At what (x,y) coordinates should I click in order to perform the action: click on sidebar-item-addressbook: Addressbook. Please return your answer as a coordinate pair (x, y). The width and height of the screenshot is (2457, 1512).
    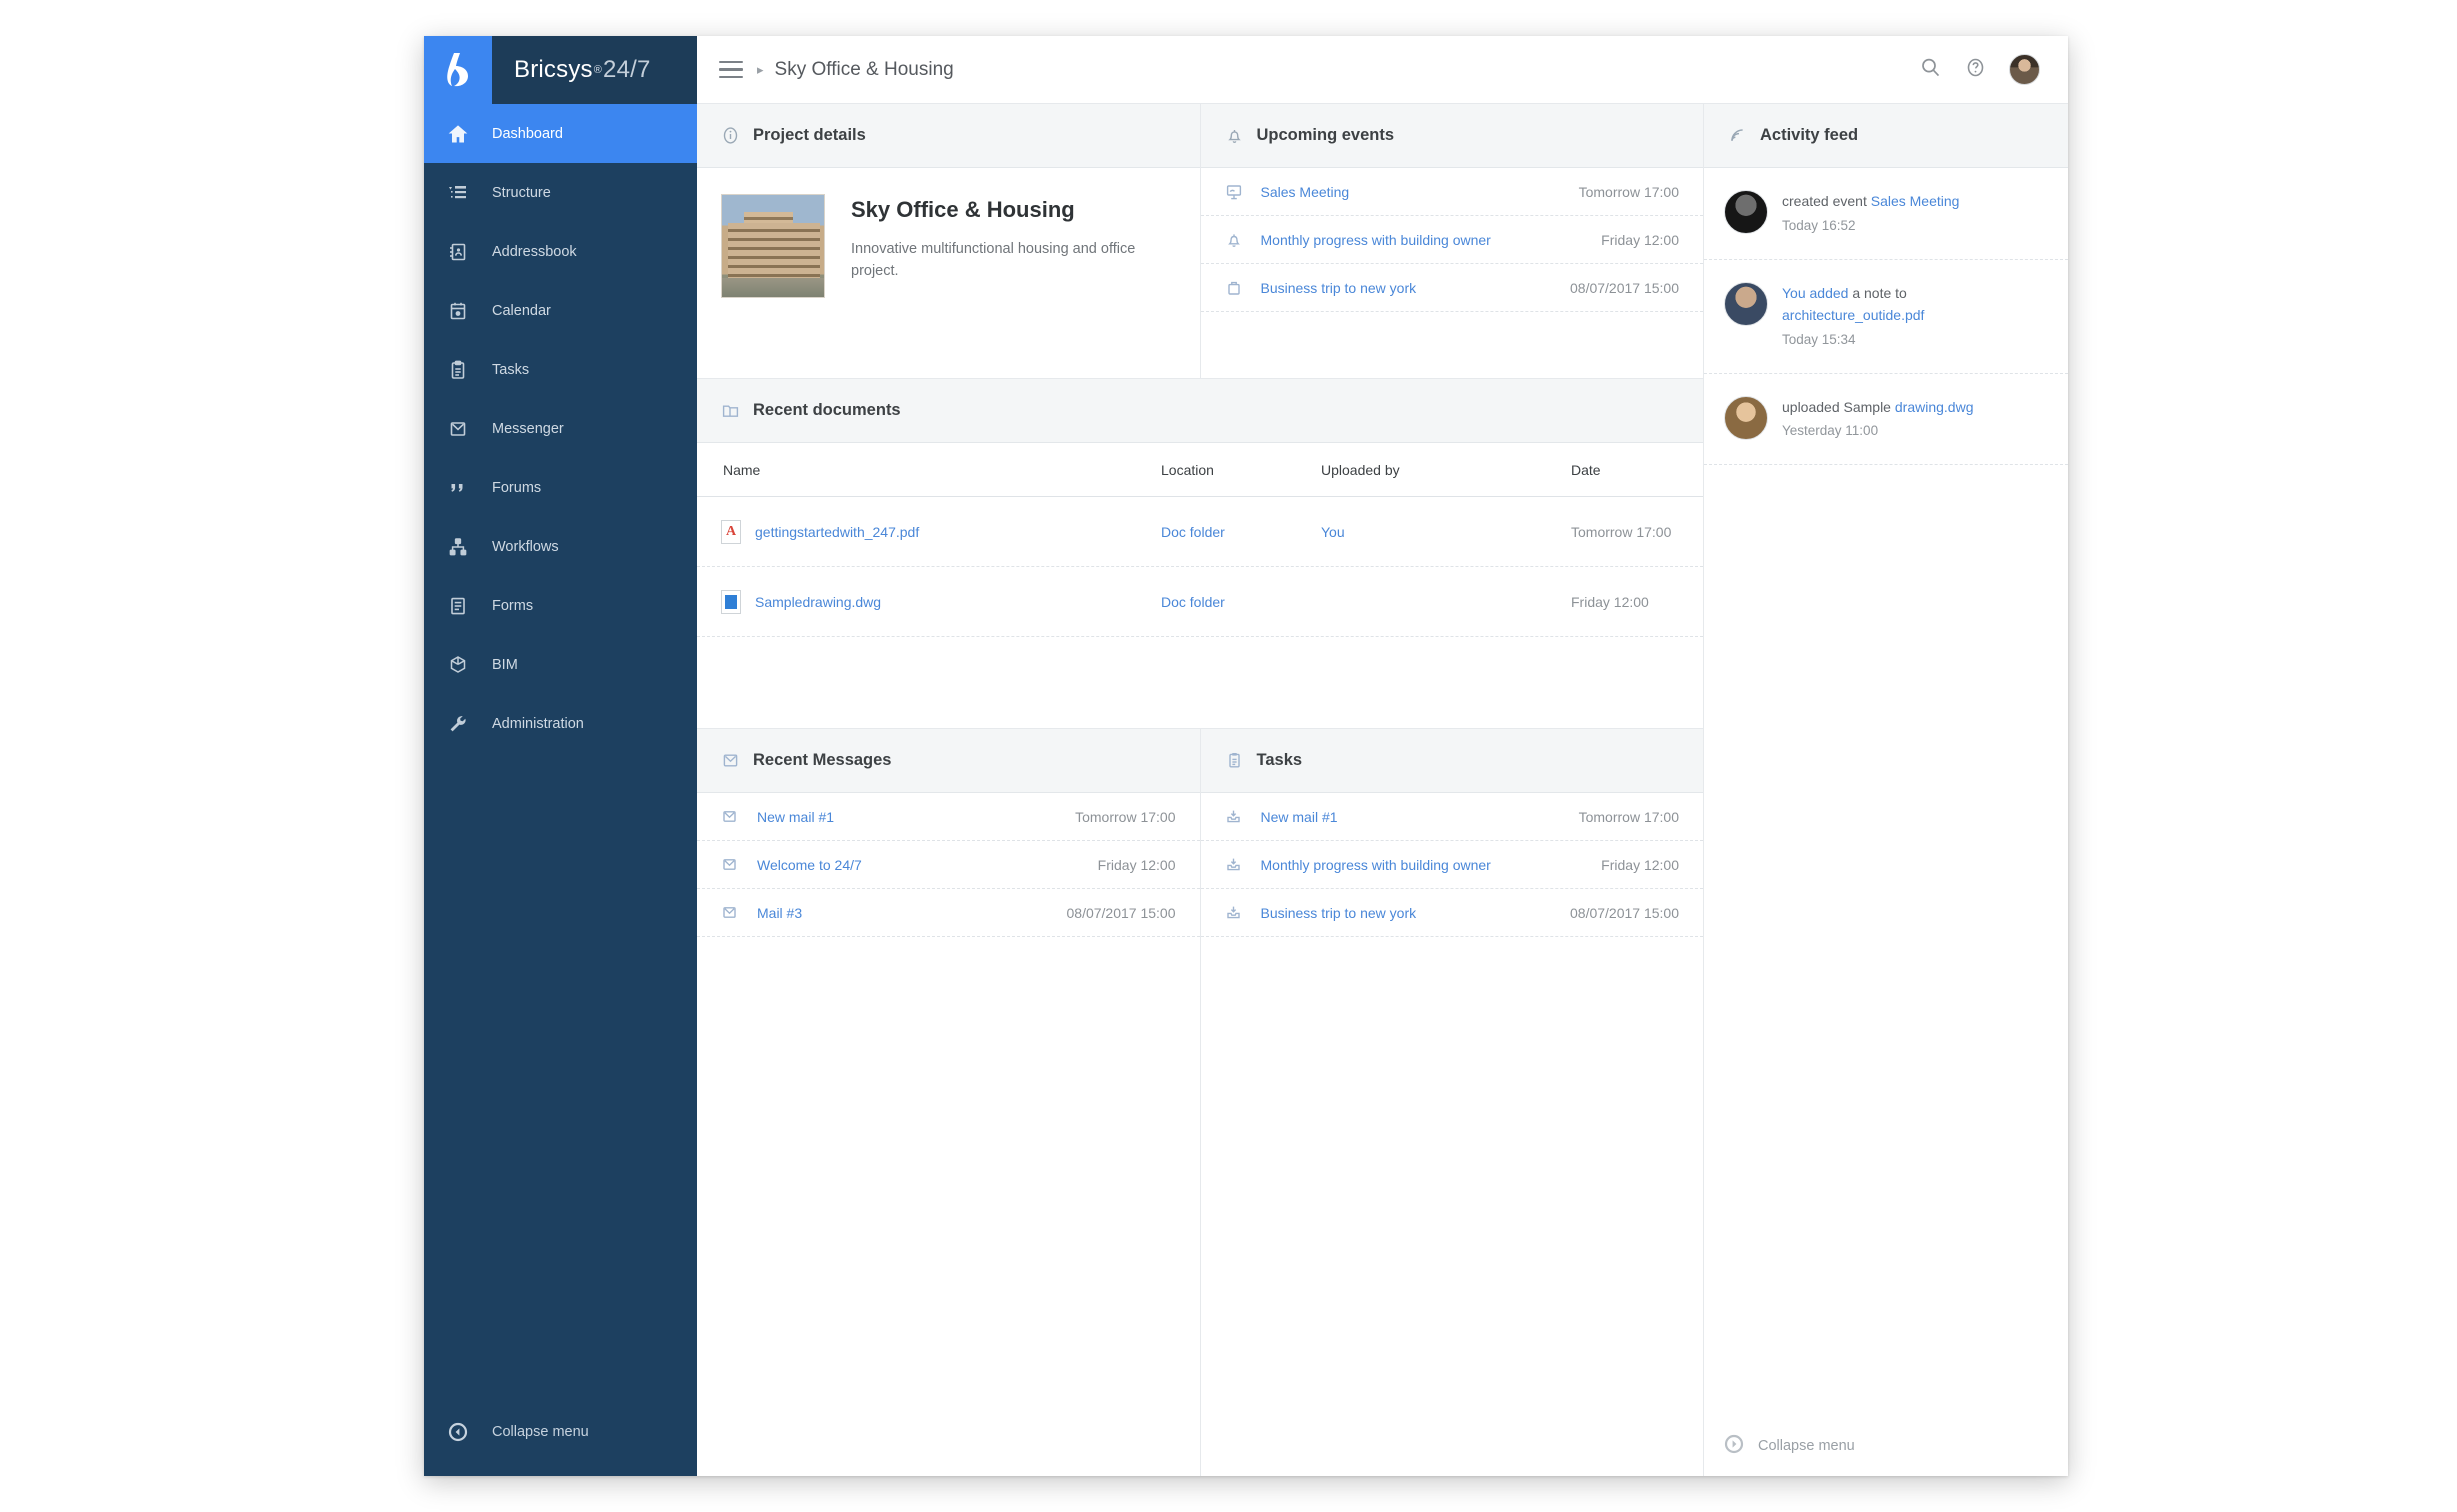
    Looking at the image, I should click on (560, 251).